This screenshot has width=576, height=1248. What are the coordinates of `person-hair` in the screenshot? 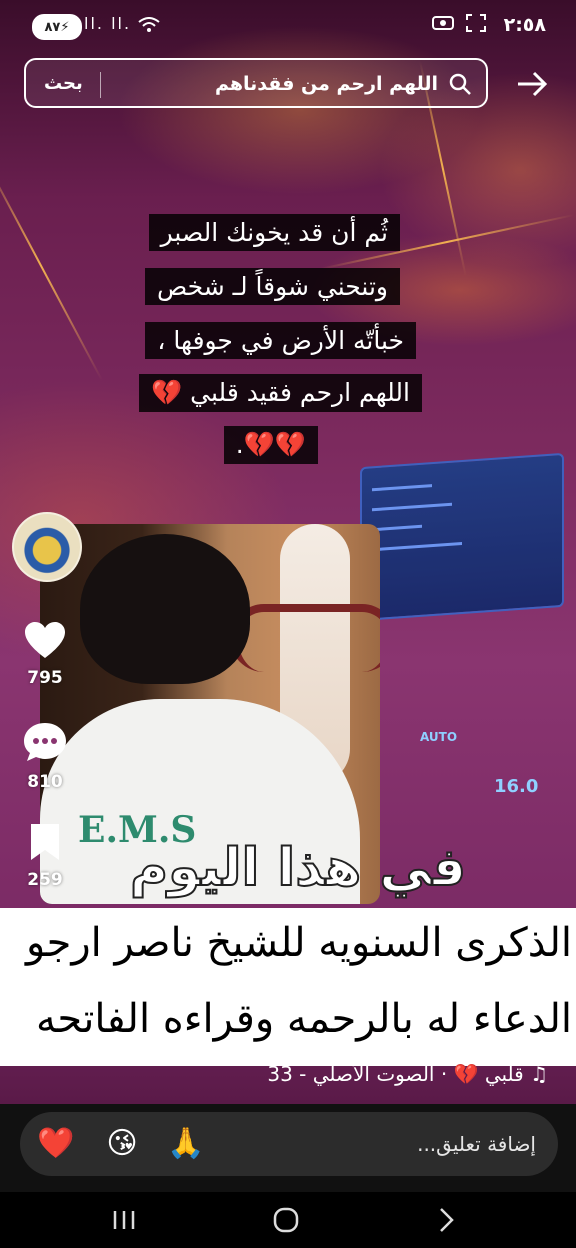 It's located at (165, 609).